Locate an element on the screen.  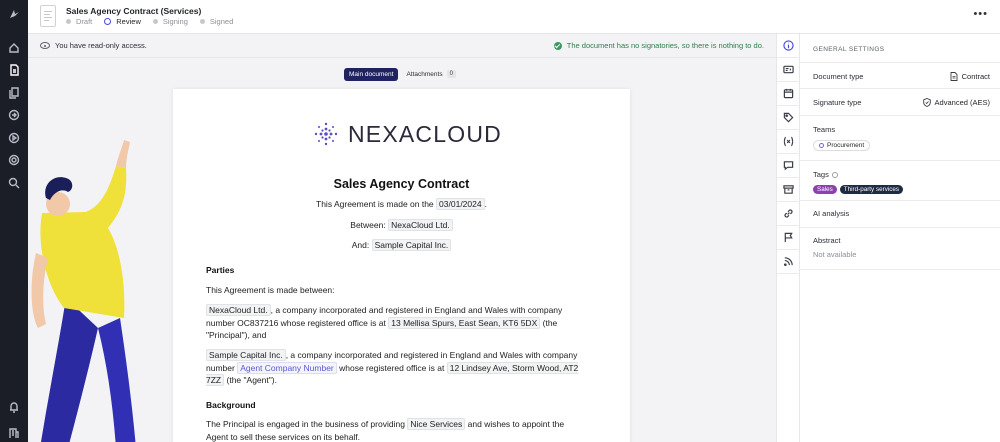
check-circle-icon is located at coordinates (557, 45).